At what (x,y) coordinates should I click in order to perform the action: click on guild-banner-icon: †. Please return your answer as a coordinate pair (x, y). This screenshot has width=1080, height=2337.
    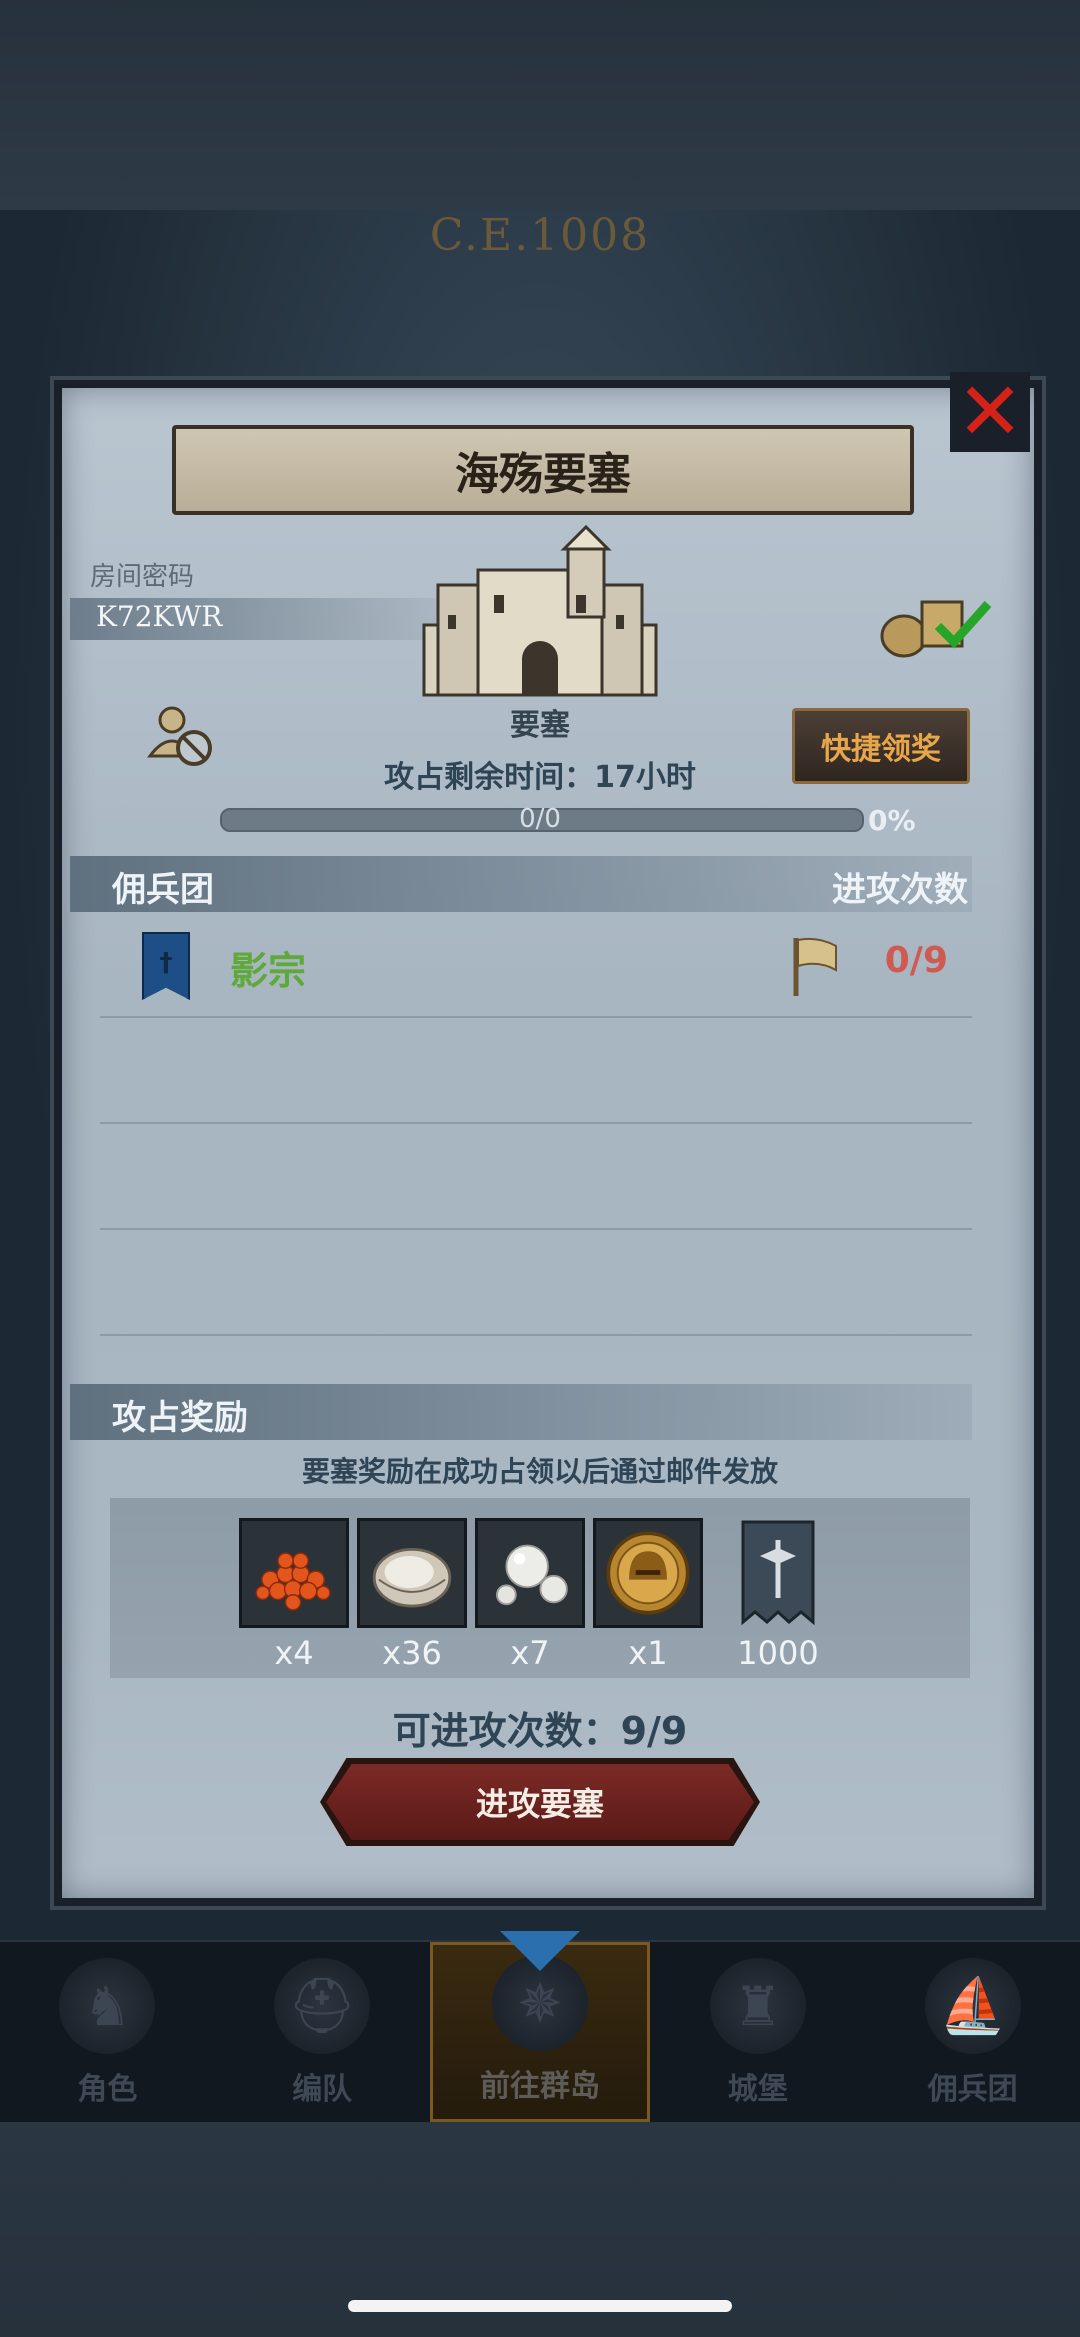
    Looking at the image, I should click on (166, 966).